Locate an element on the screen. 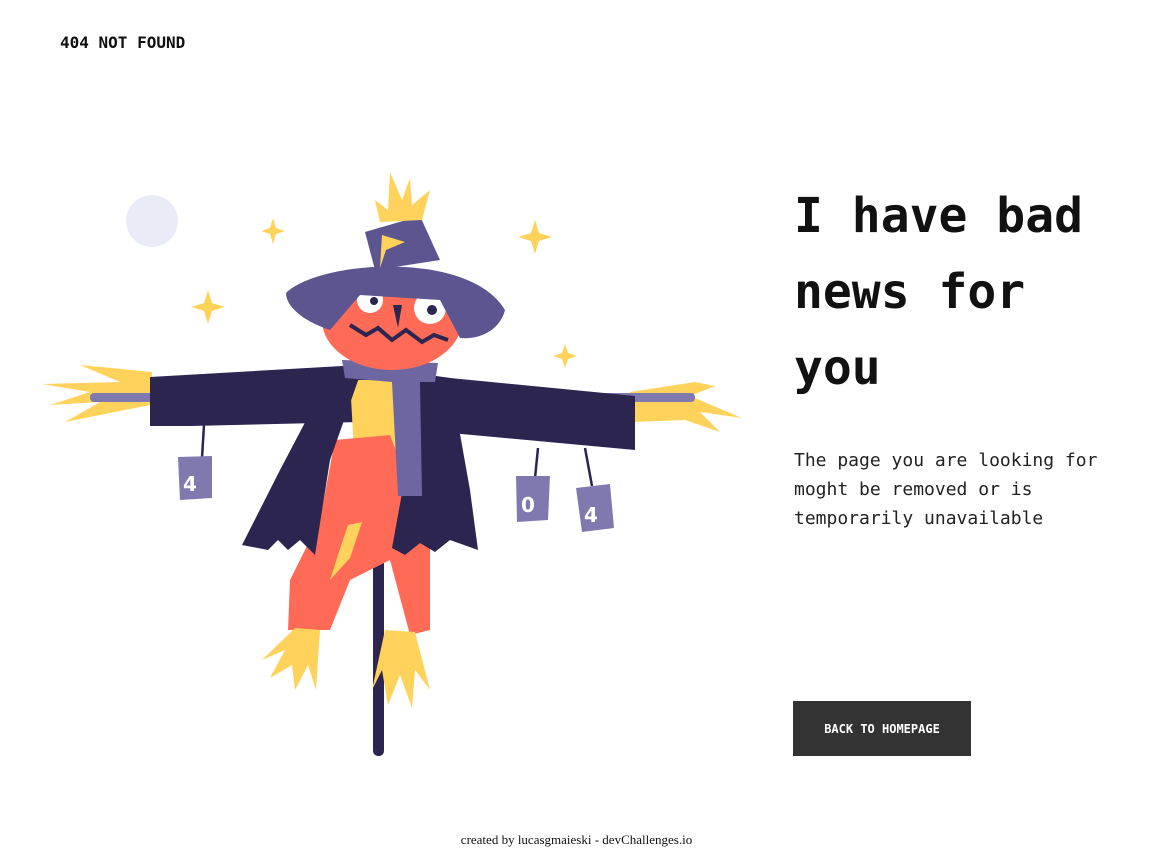 Image resolution: width=1153 pixels, height=864 pixels. can-label-second: 0 is located at coordinates (528, 505).